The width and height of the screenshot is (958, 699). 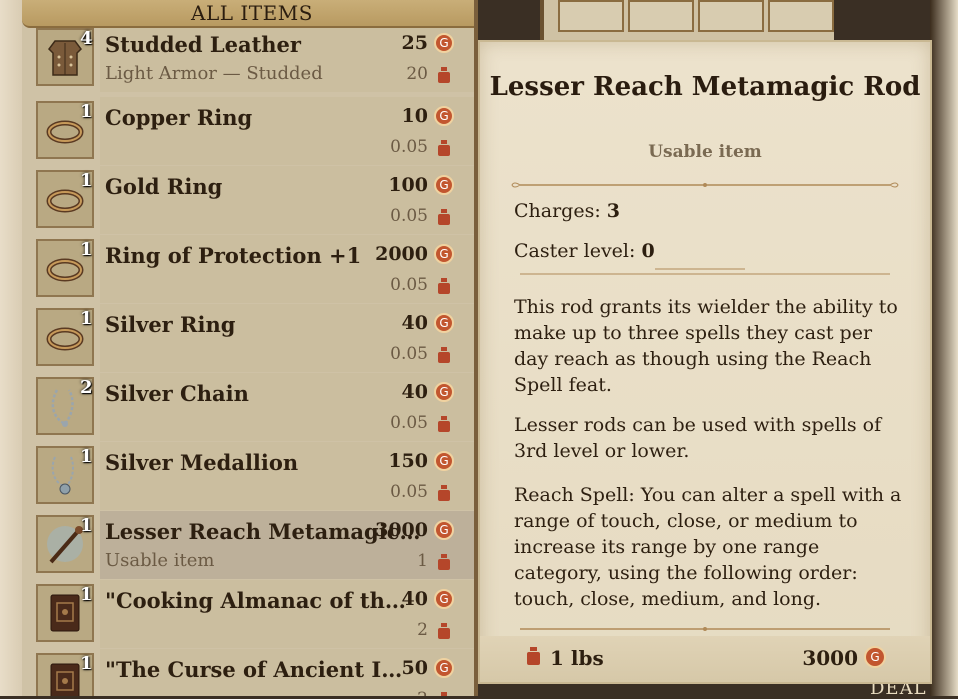 What do you see at coordinates (401, 530) in the screenshot?
I see `item-price: 3000` at bounding box center [401, 530].